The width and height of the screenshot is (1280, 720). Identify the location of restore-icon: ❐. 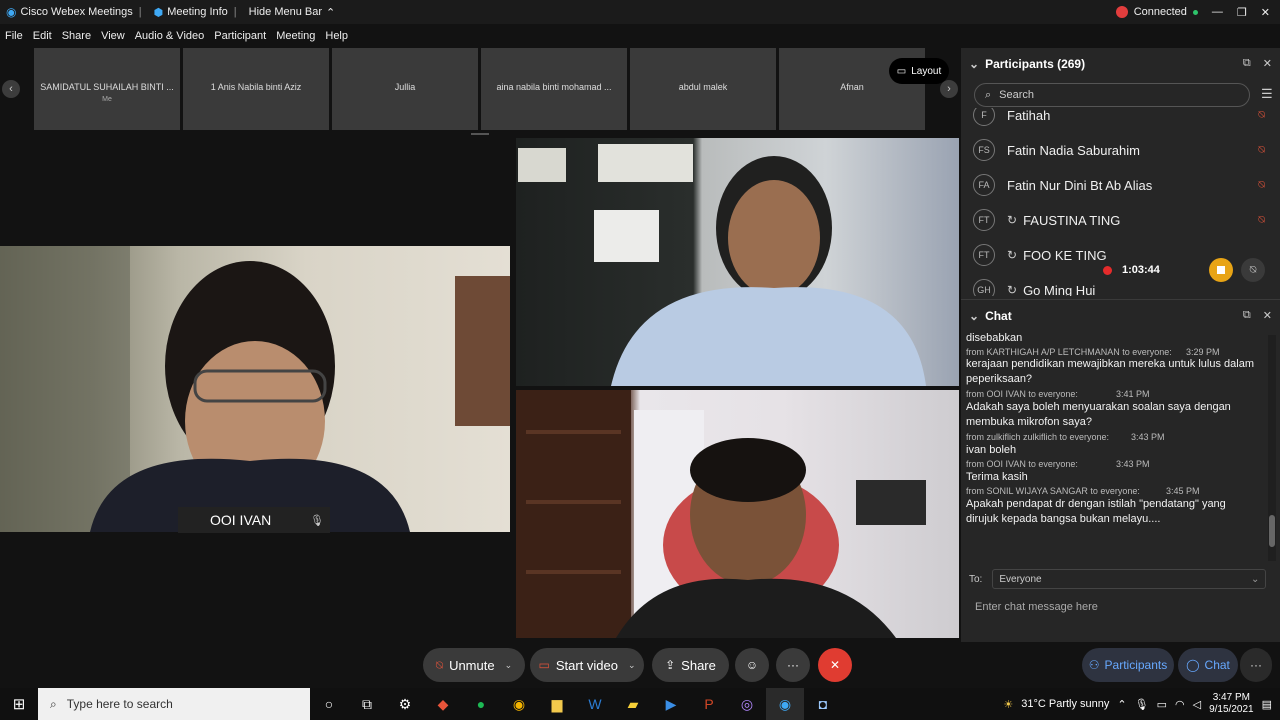
(1242, 12).